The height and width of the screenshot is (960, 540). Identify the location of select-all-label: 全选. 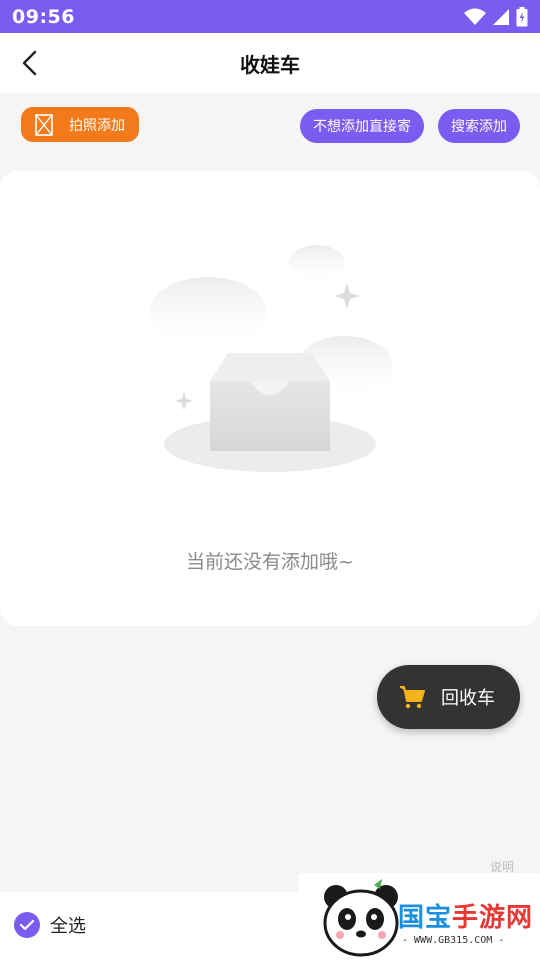
(68, 926).